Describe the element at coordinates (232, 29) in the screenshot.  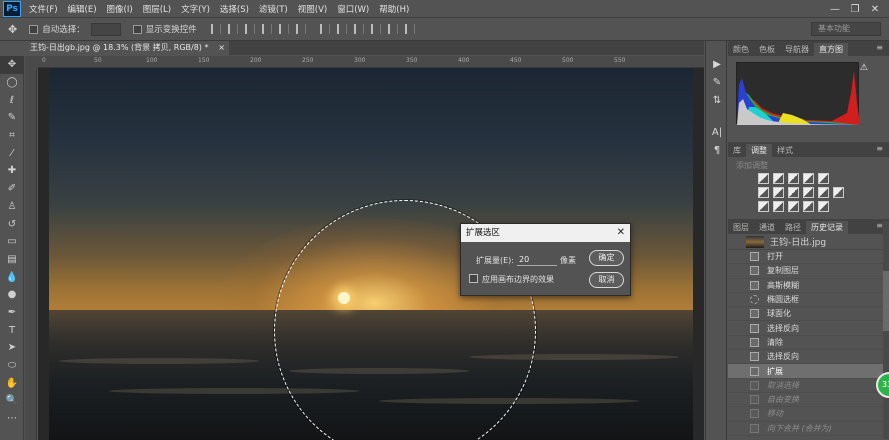
I see `align-vcenter-icon` at that location.